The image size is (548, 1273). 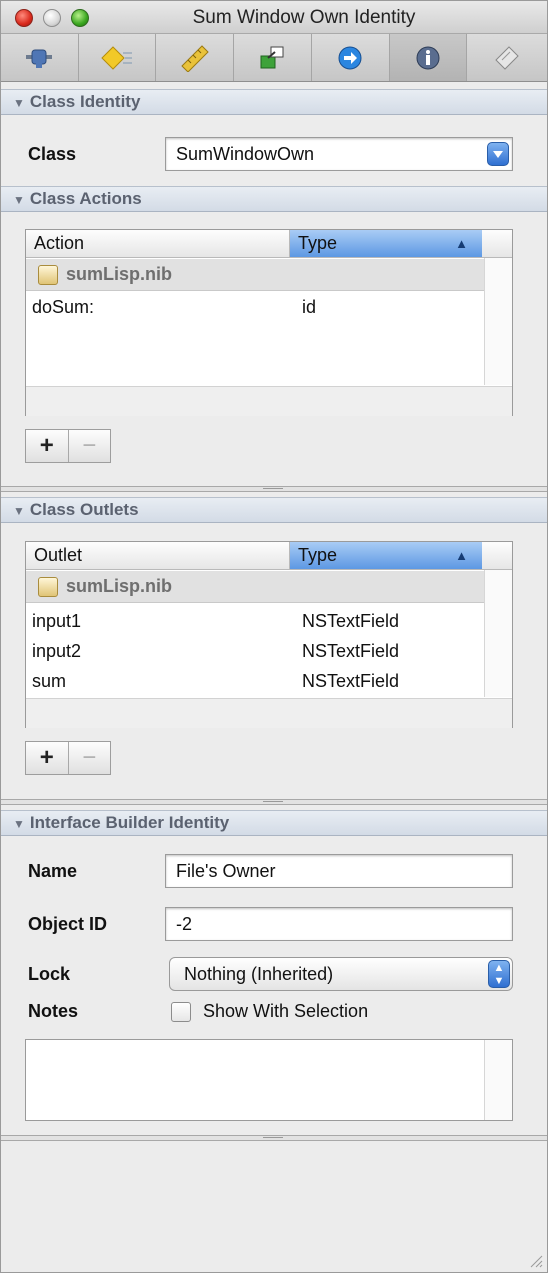 What do you see at coordinates (56, 621) in the screenshot?
I see `outlet-name: input1` at bounding box center [56, 621].